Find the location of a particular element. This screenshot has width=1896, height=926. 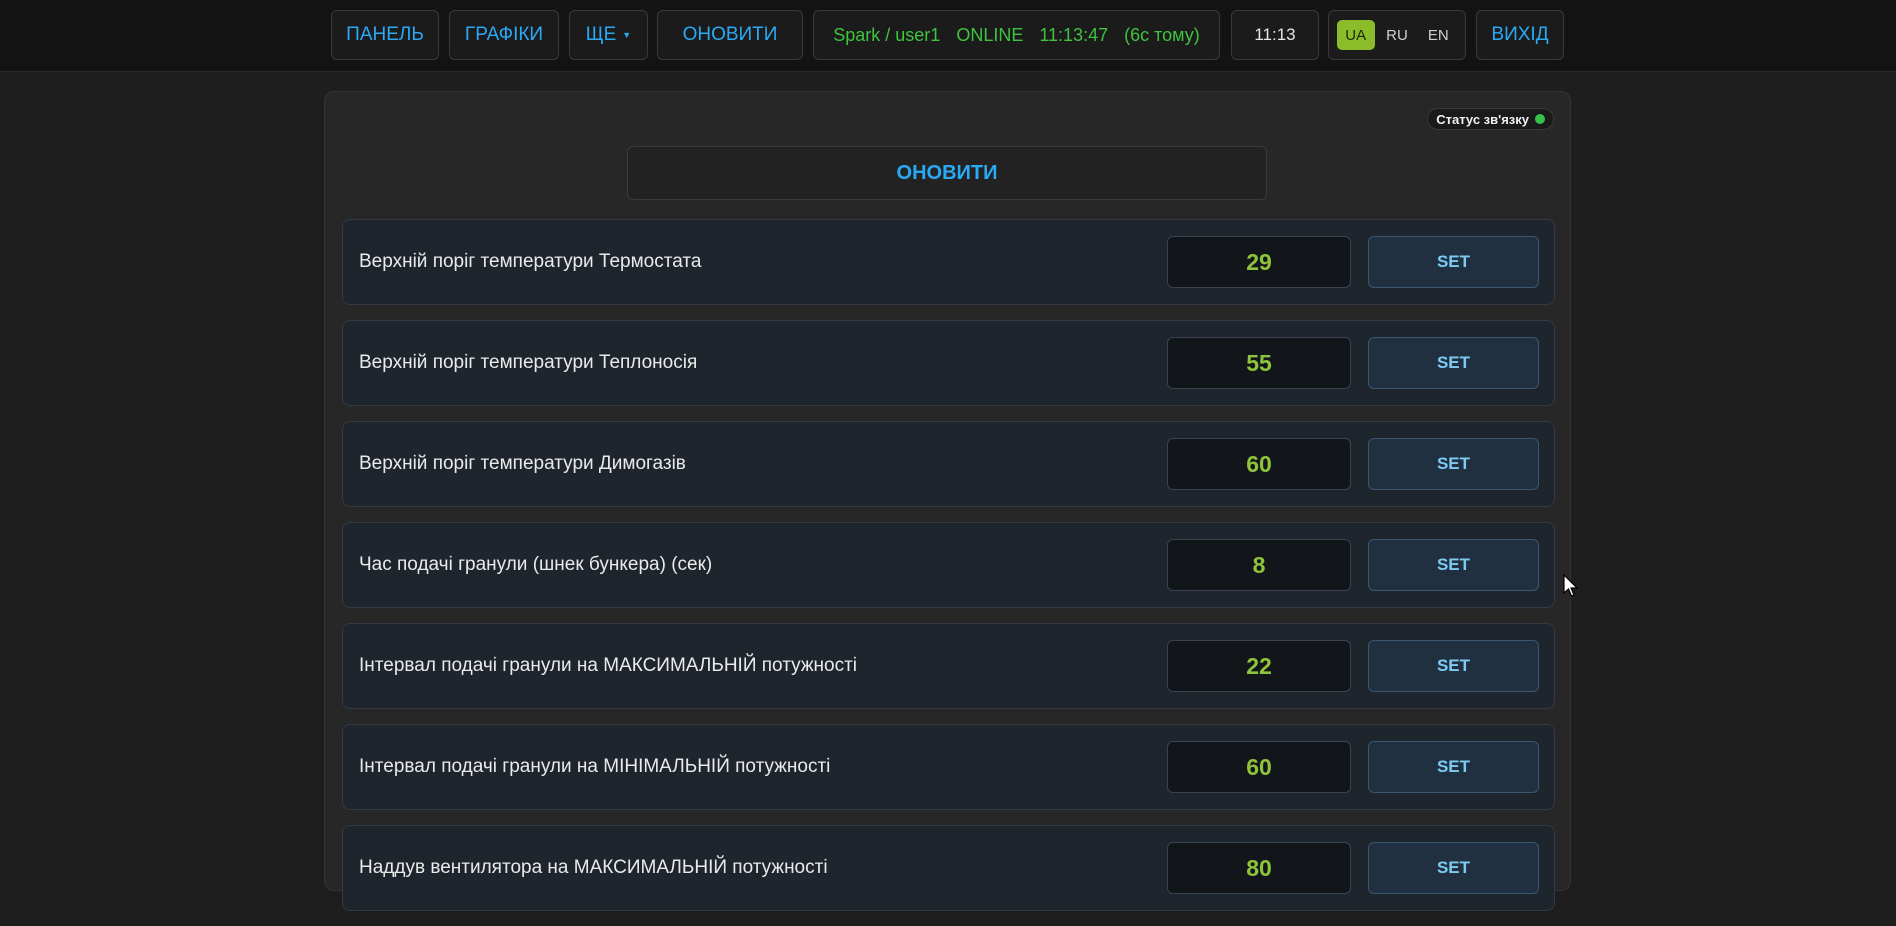

link-status-badge: Статус зв'язку is located at coordinates (1490, 119).